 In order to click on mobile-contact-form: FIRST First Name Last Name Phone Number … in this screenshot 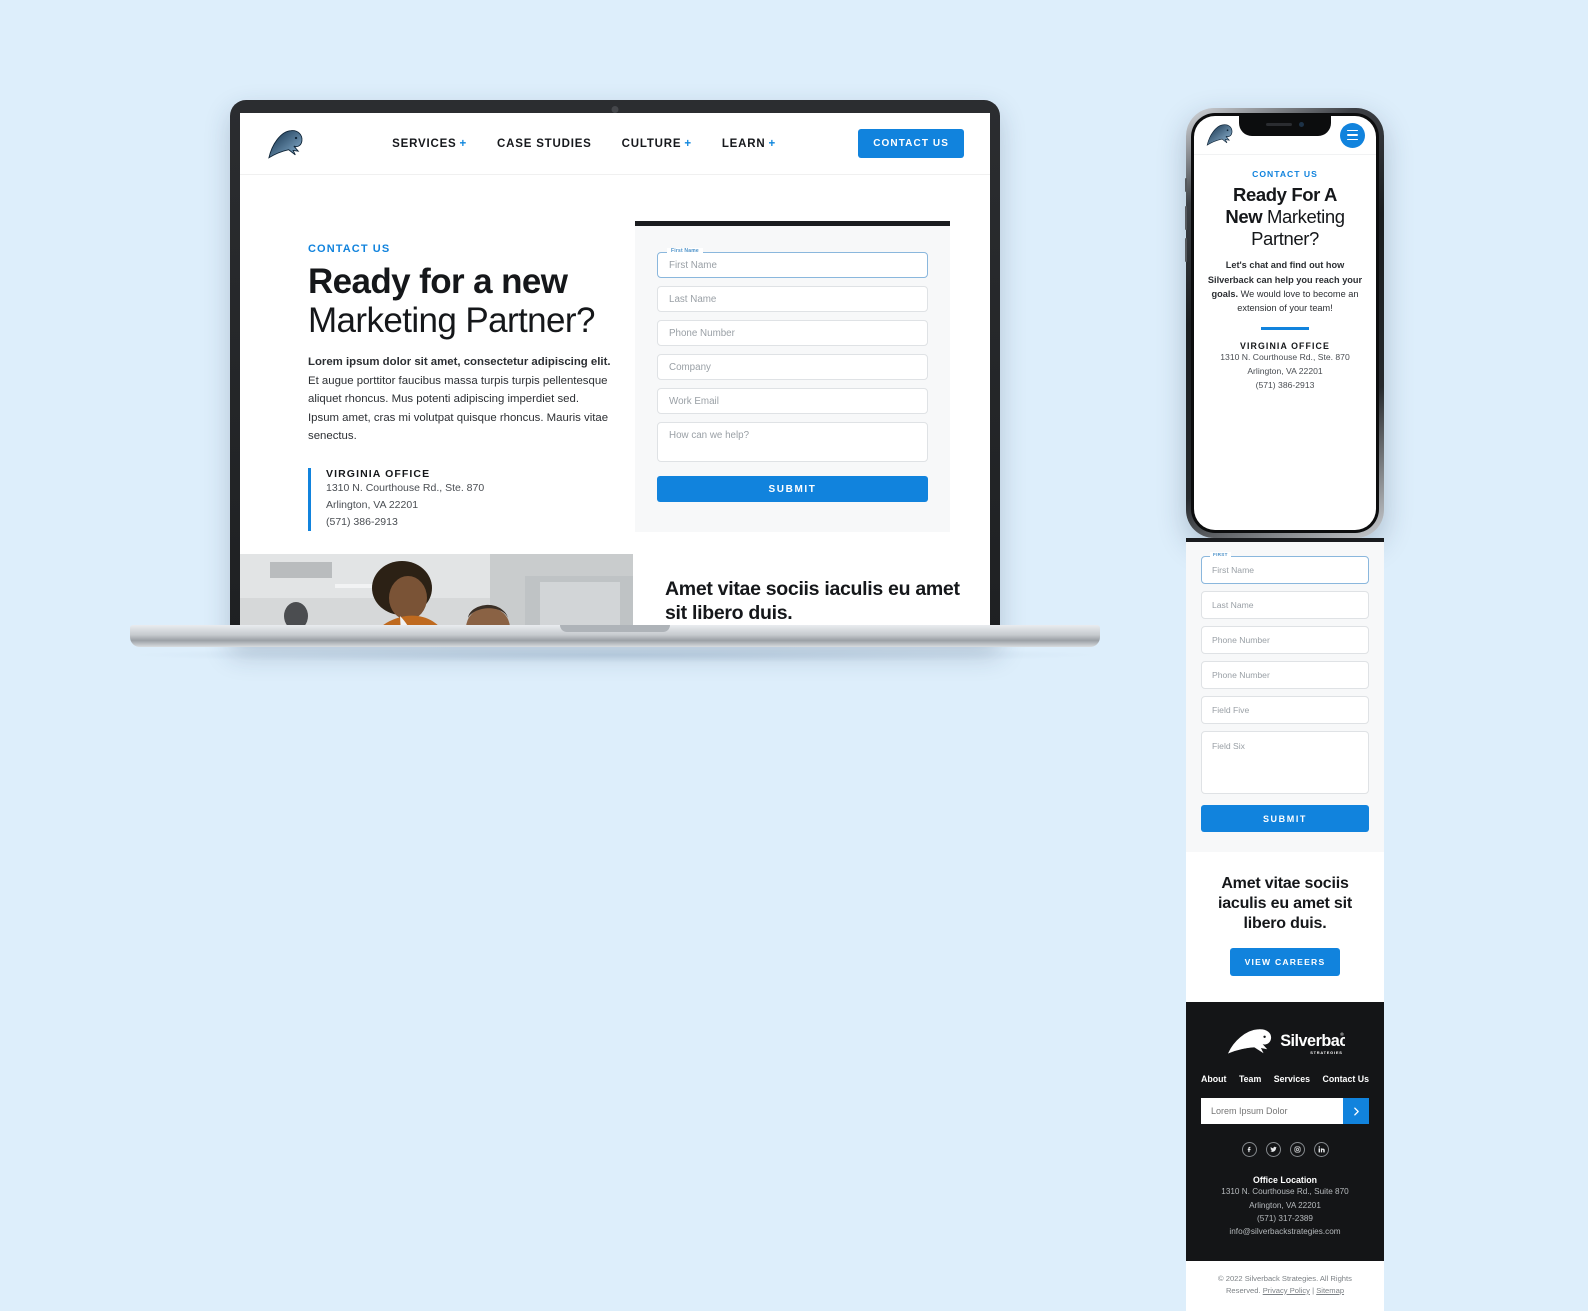, I will do `click(1285, 695)`.